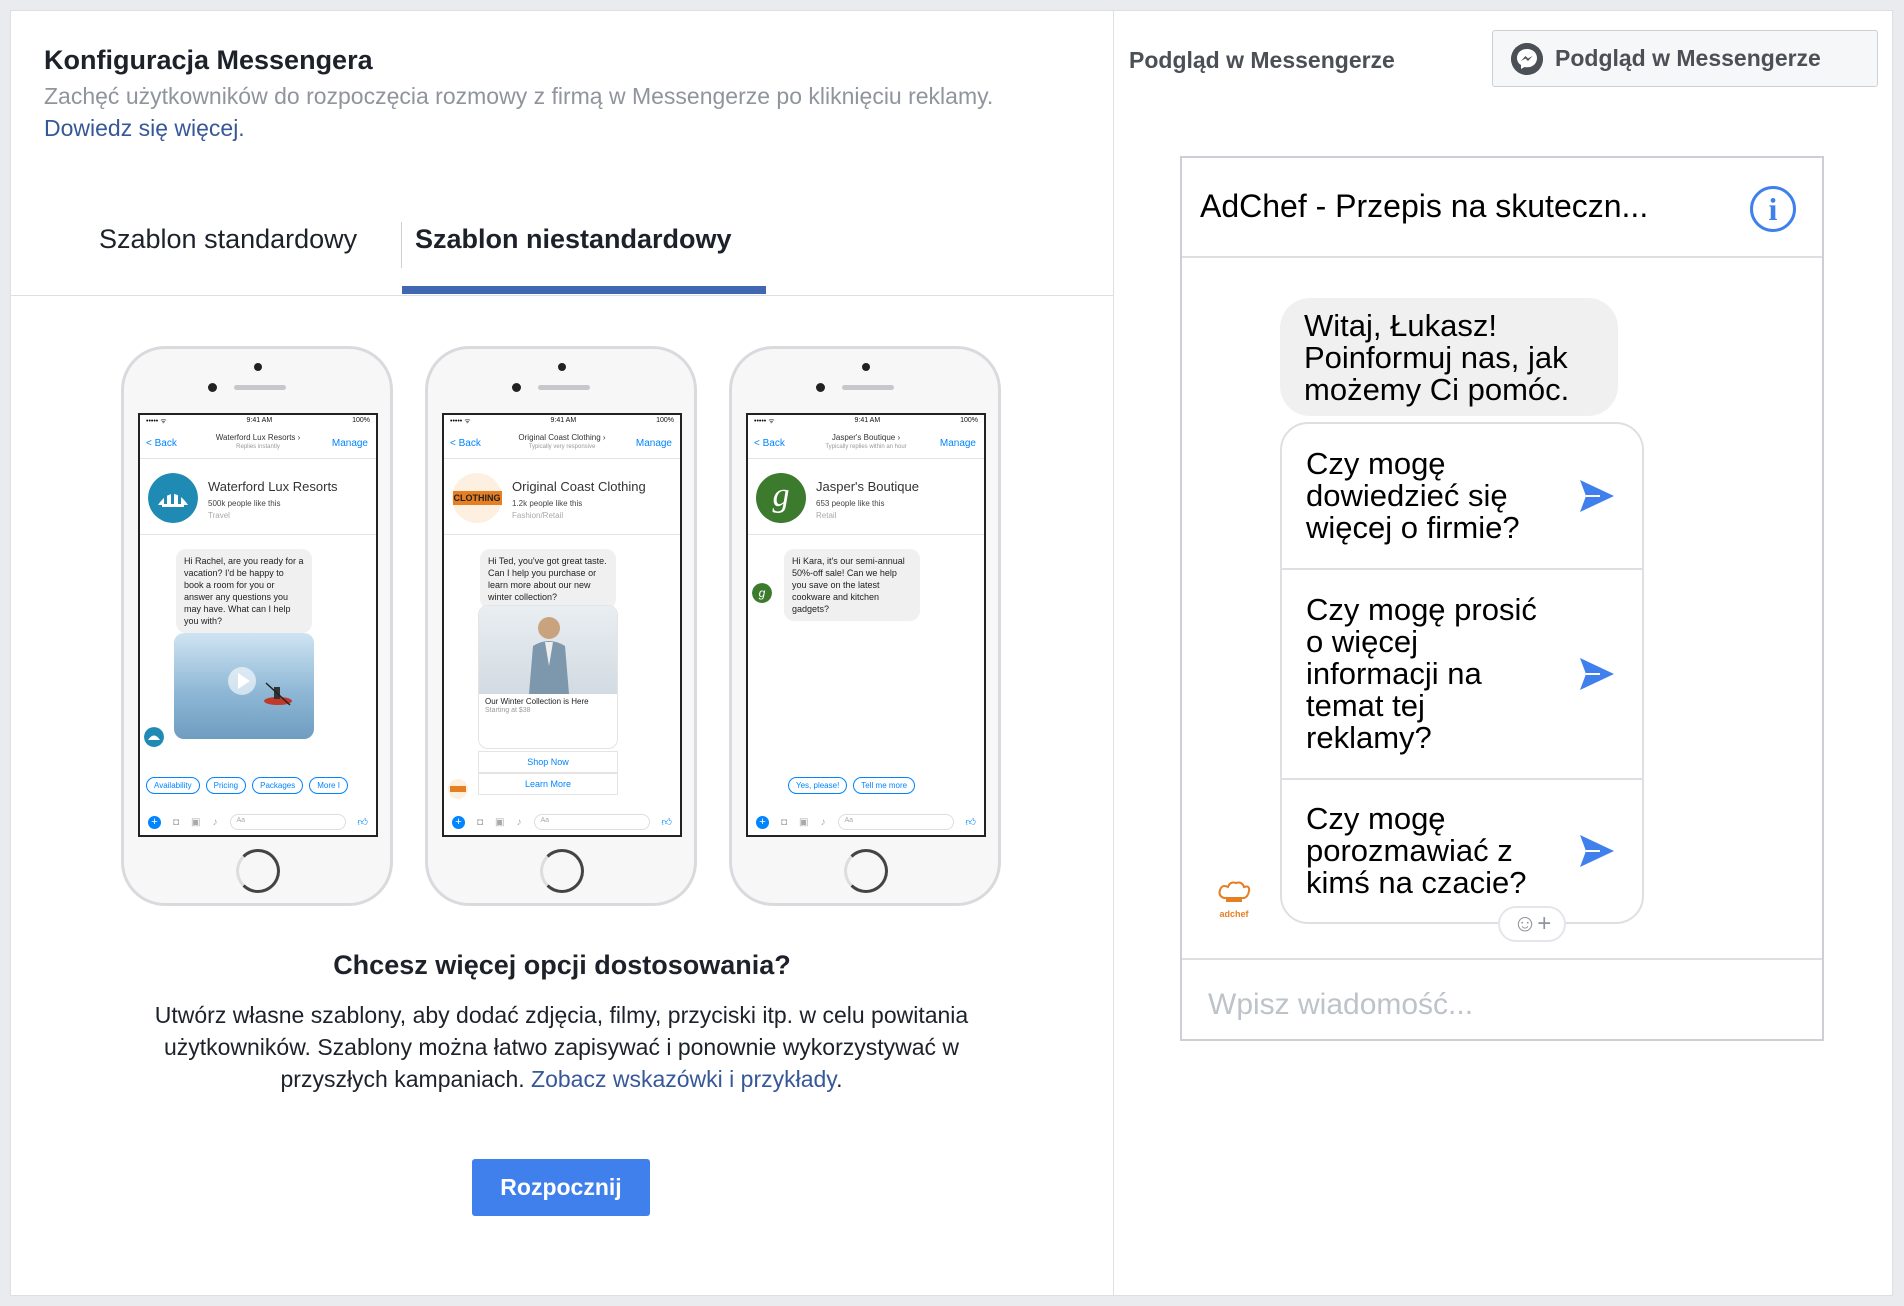 Image resolution: width=1904 pixels, height=1306 pixels. I want to click on business-category: Travel, so click(219, 515).